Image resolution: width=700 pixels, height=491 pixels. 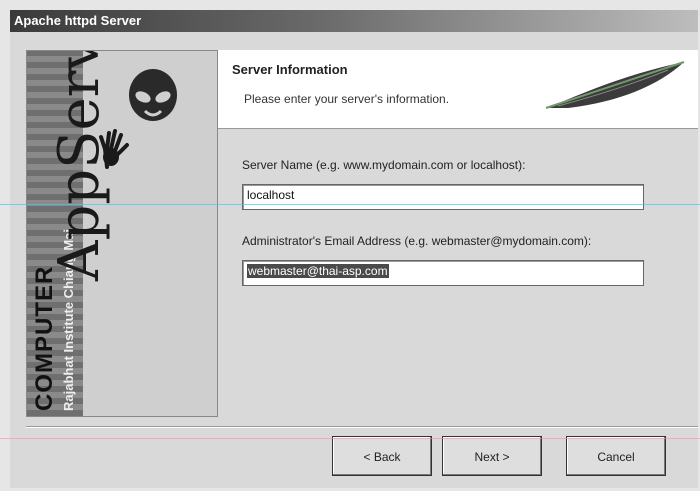 I want to click on button-divider, so click(x=362, y=427).